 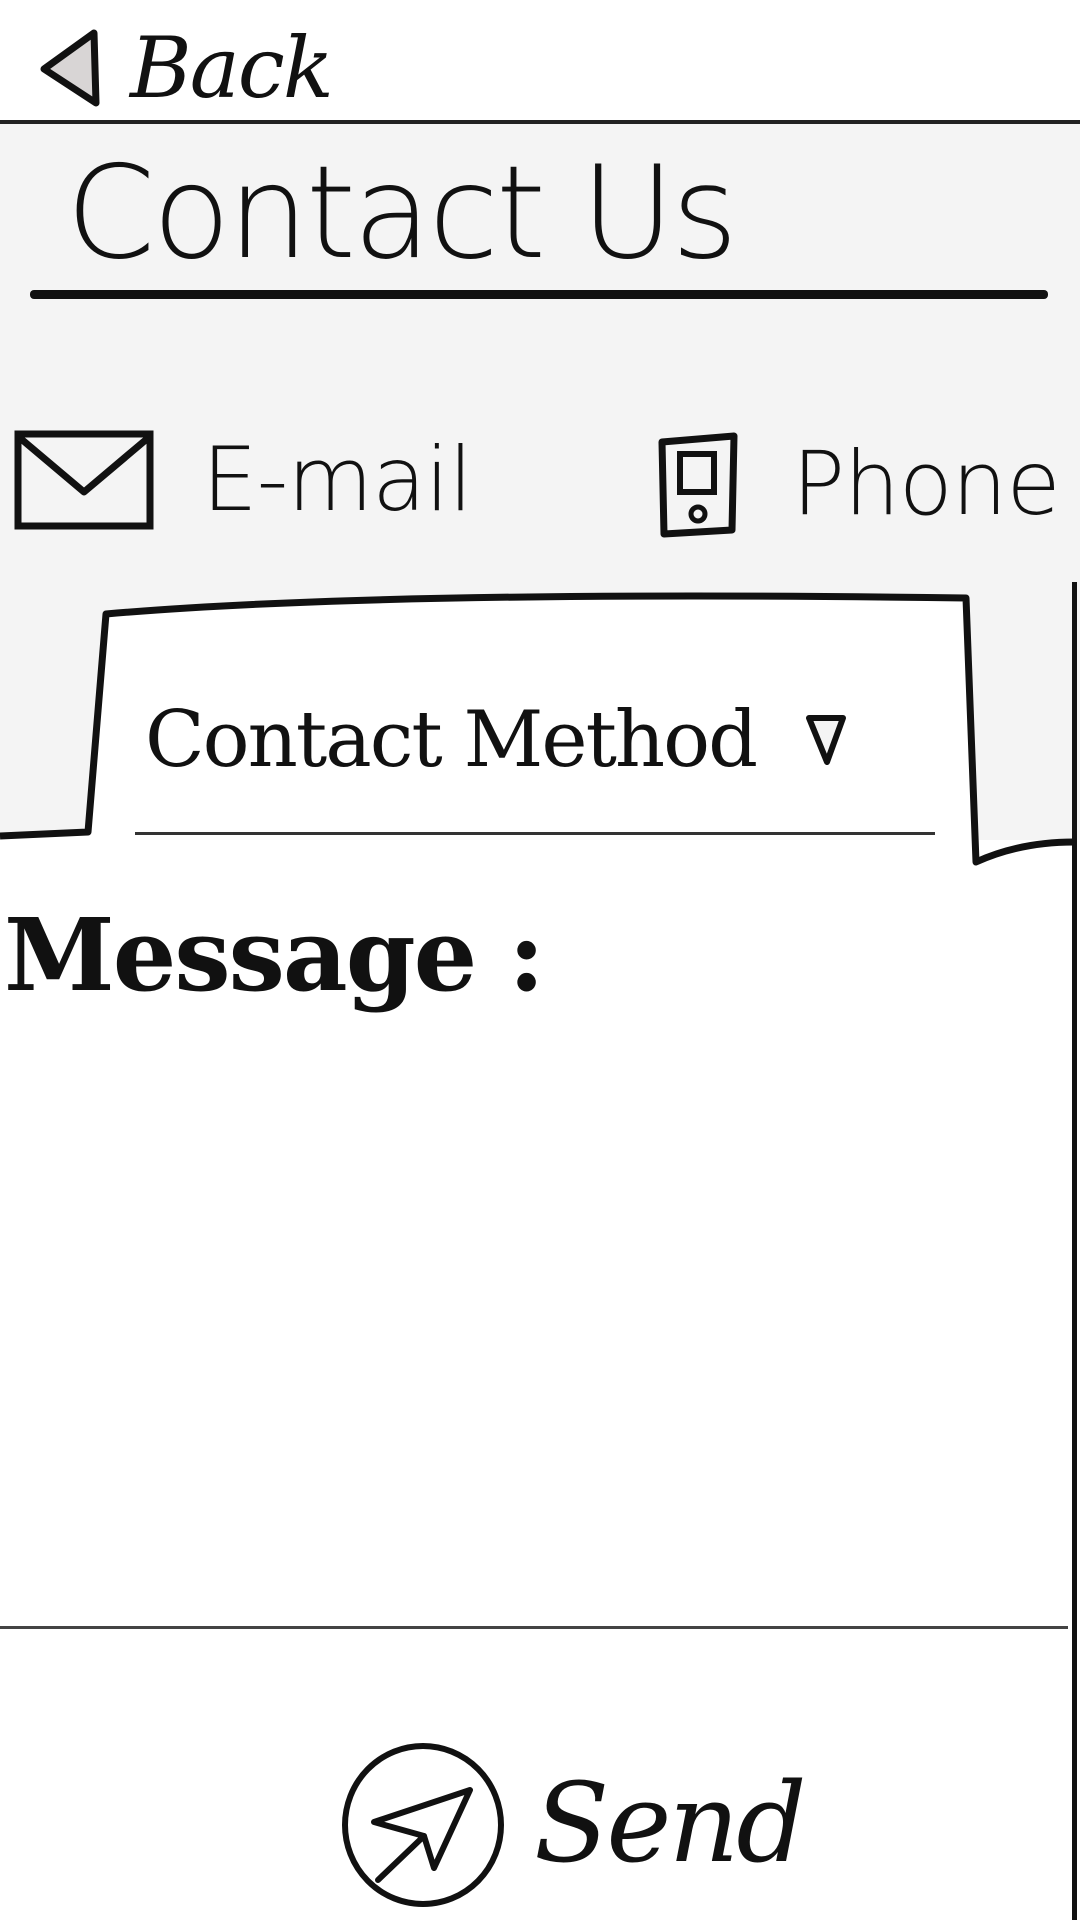 What do you see at coordinates (698, 485) in the screenshot?
I see `phone-icon` at bounding box center [698, 485].